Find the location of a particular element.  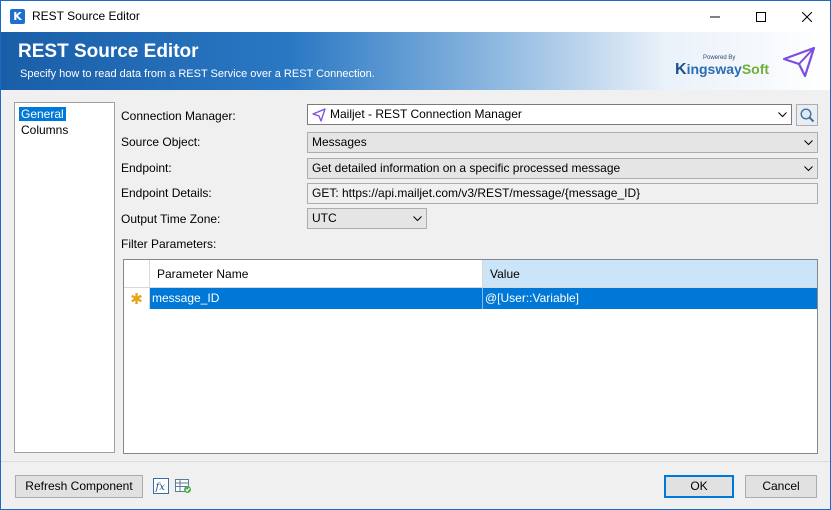

browse-connection-button is located at coordinates (807, 115).